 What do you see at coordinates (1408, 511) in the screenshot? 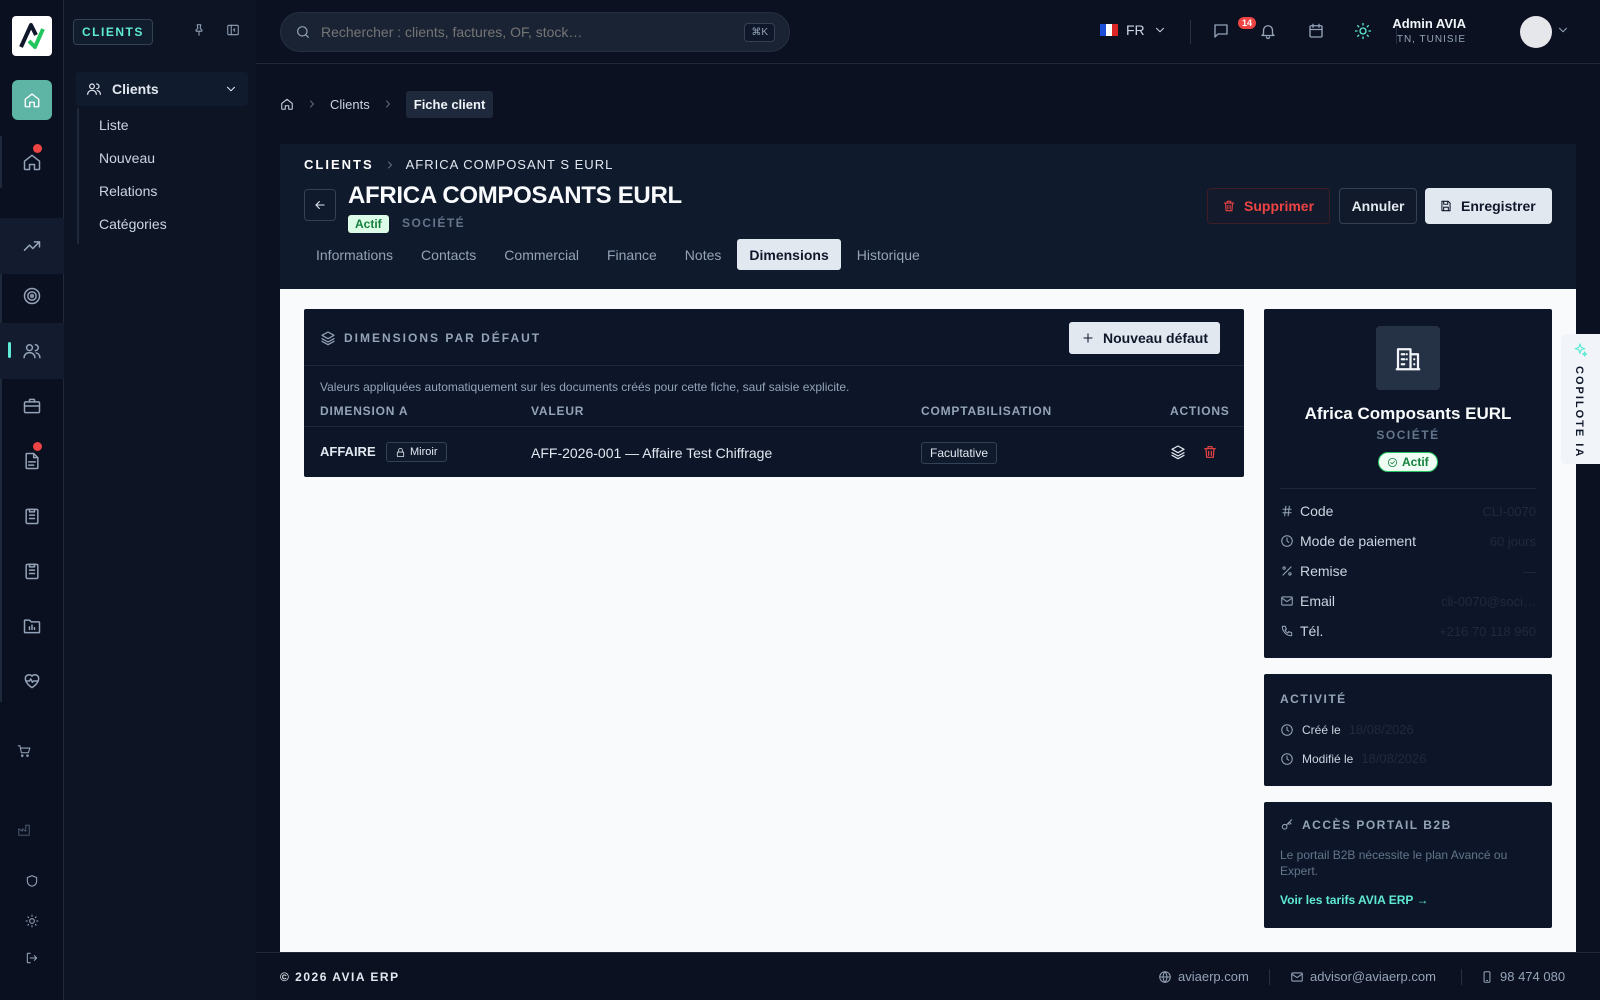
I see `info-row-code: Code CLI-0070` at bounding box center [1408, 511].